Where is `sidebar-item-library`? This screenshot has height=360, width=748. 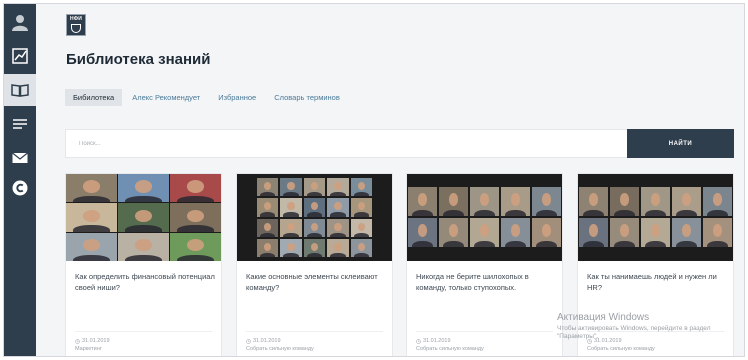
sidebar-item-library is located at coordinates (20, 90).